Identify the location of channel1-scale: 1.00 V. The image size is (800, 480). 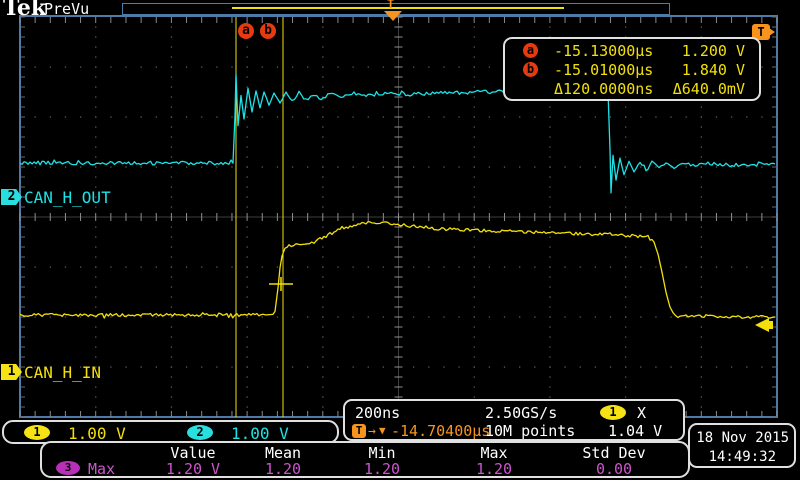
(97, 433).